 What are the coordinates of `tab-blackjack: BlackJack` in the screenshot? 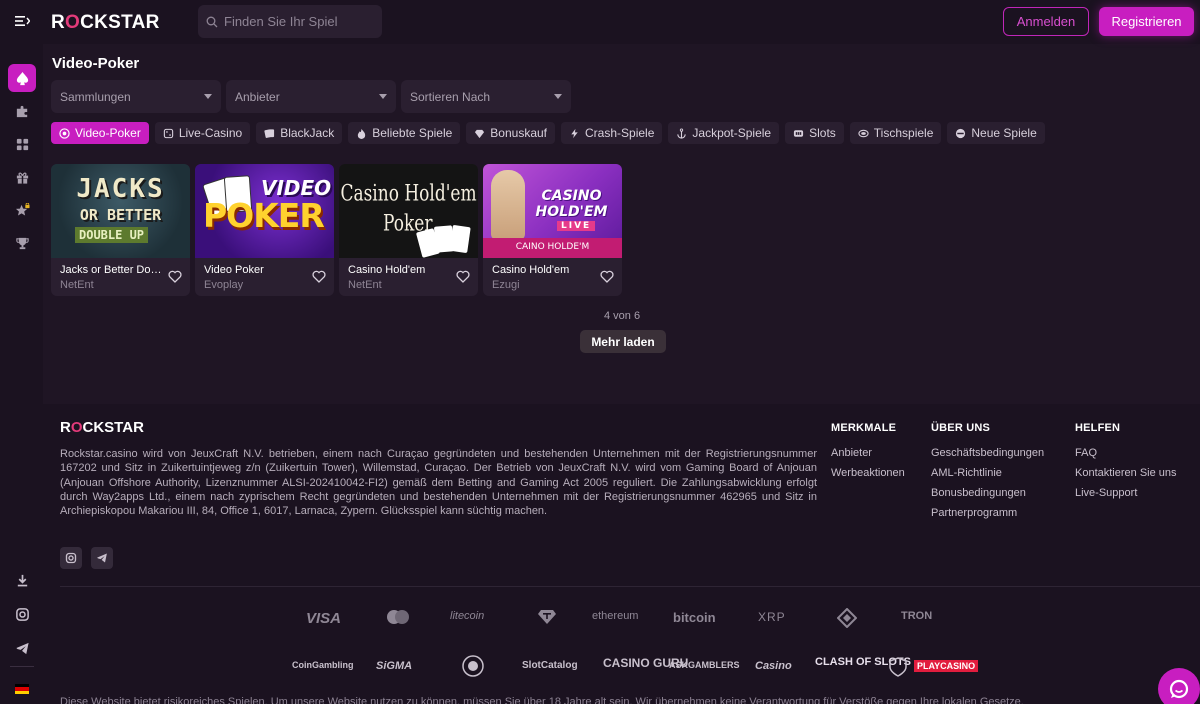 It's located at (299, 133).